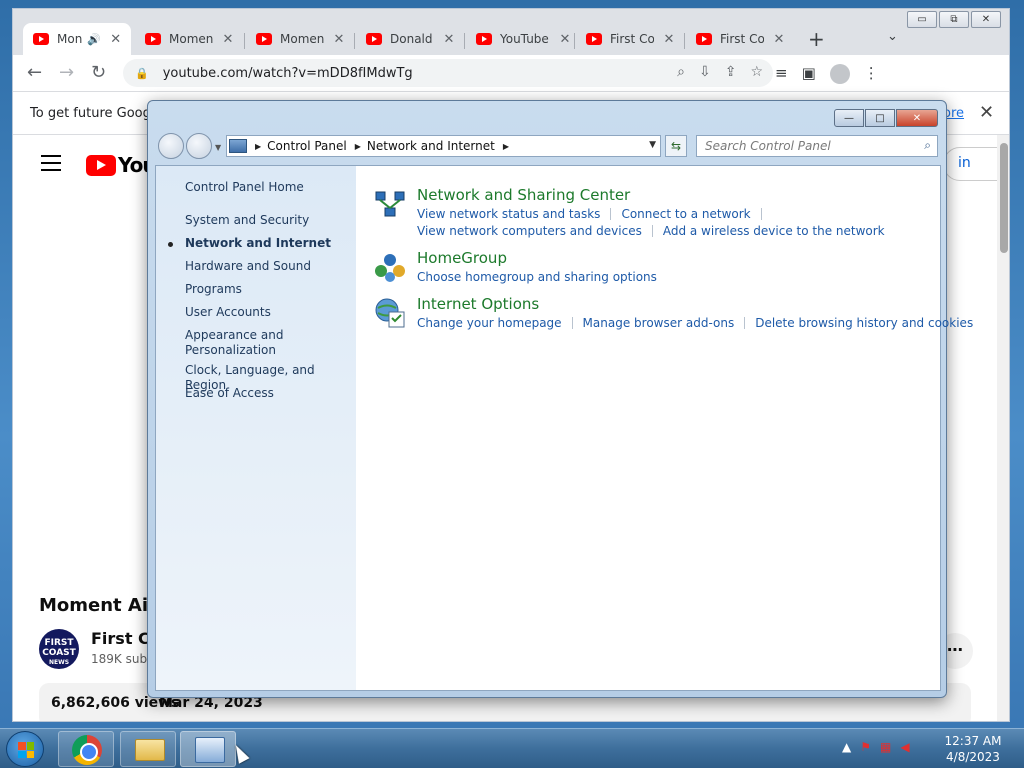 The height and width of the screenshot is (768, 1024). I want to click on page-scrollbar, so click(1003, 428).